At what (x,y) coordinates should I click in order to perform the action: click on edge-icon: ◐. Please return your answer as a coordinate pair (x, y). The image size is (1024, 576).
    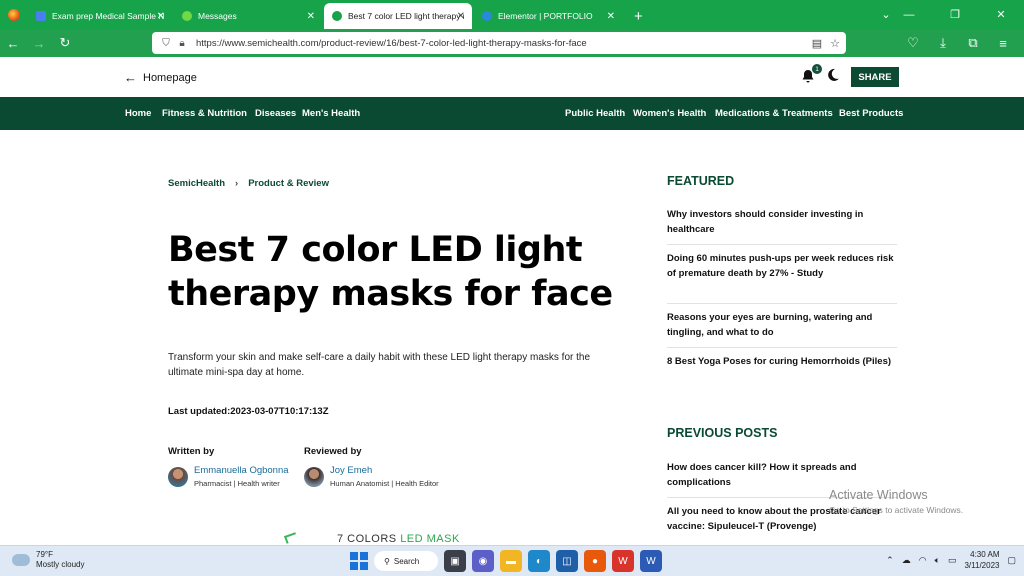
    Looking at the image, I should click on (539, 561).